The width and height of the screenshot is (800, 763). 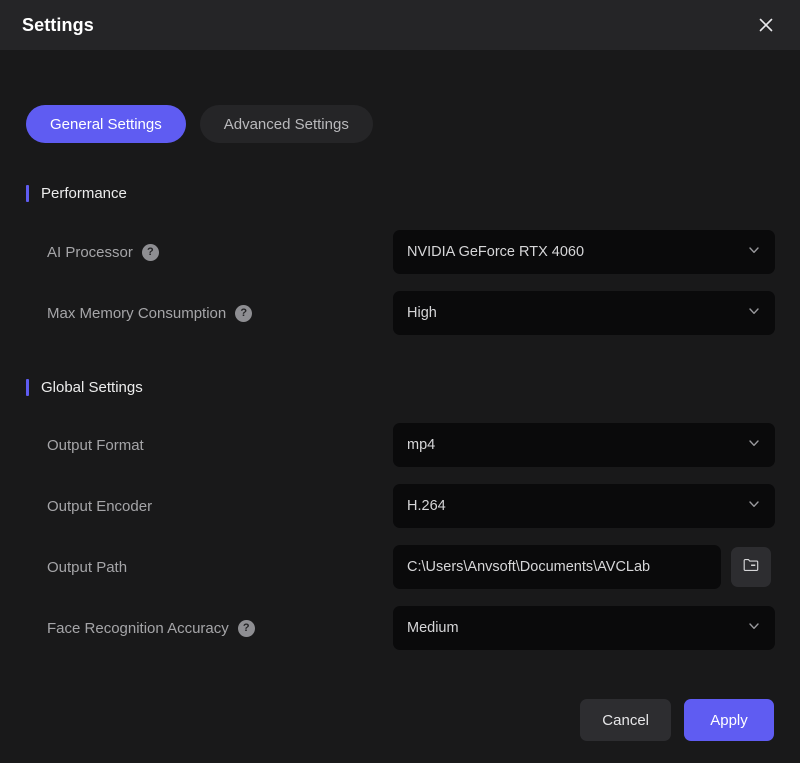 I want to click on control-output-format: mp4, so click(x=584, y=445).